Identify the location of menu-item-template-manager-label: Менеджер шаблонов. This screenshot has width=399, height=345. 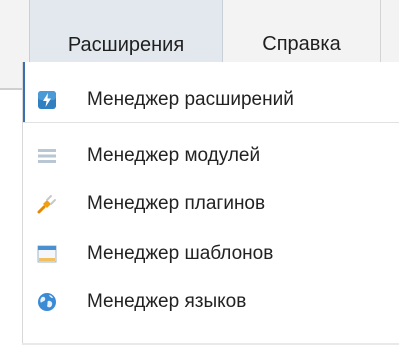
(180, 253).